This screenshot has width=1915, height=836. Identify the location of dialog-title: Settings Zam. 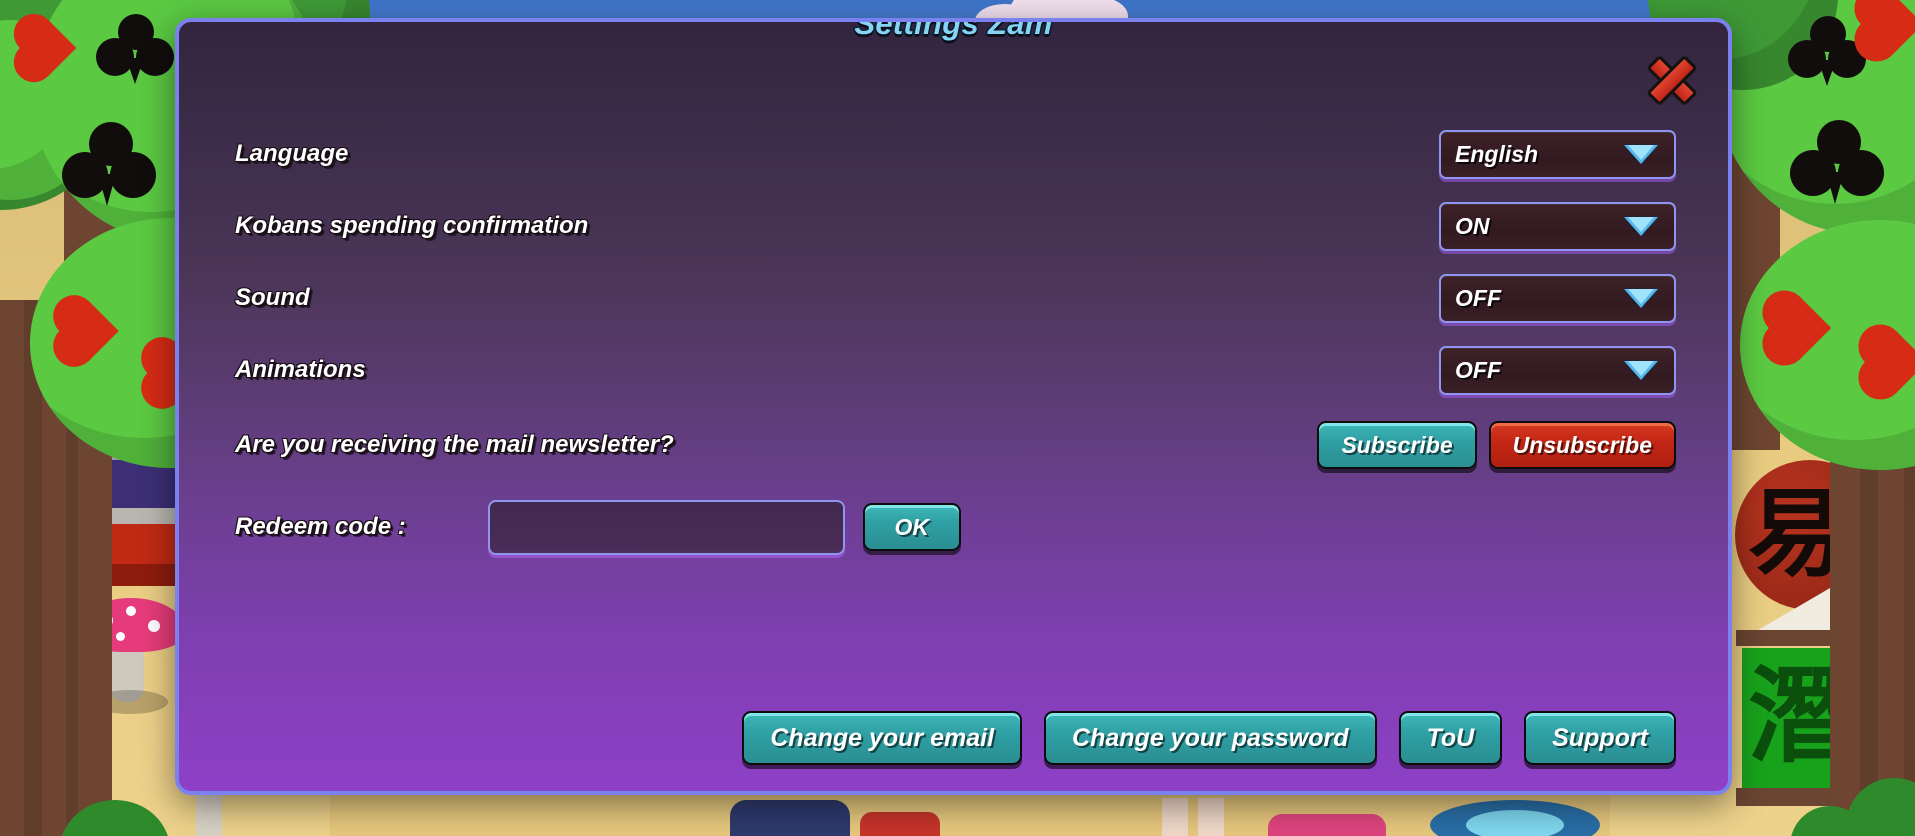
(953, 30).